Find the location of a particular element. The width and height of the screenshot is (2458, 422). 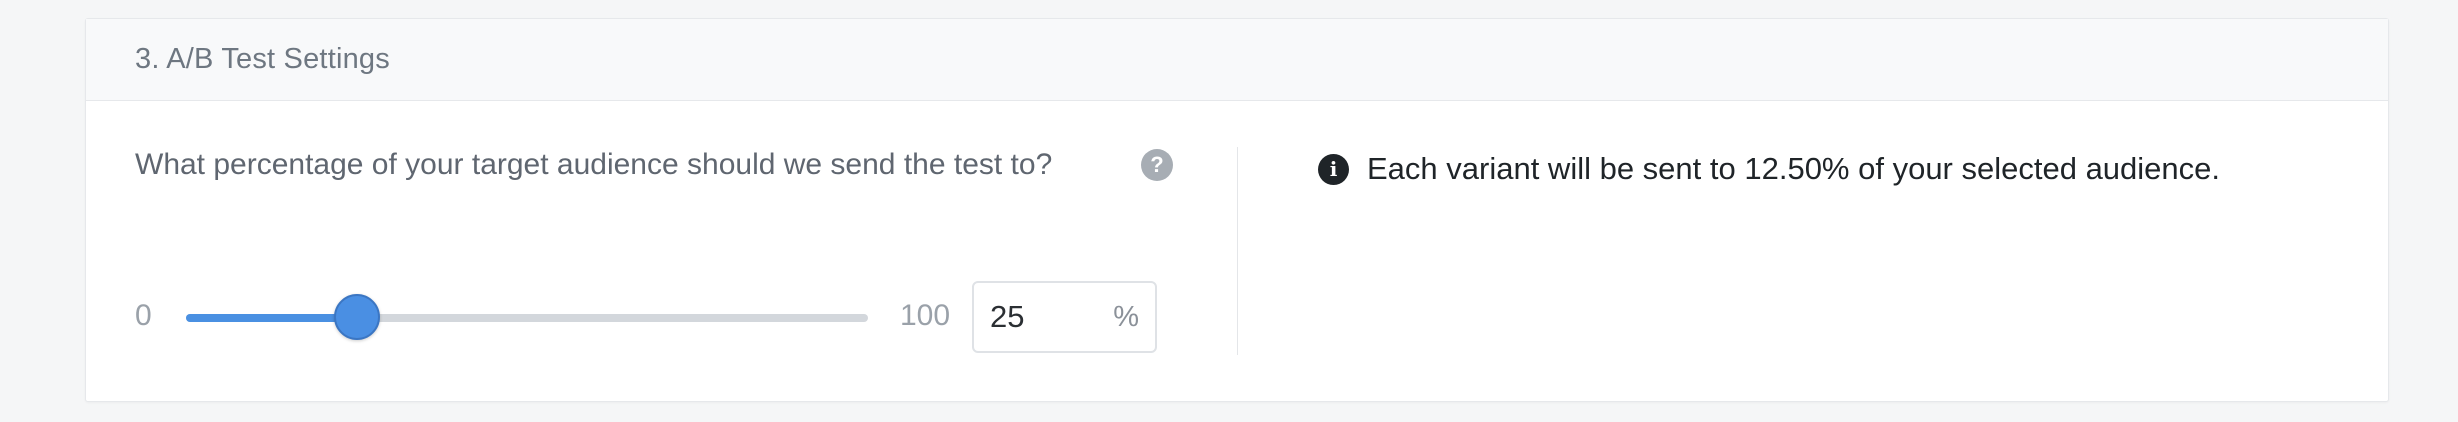

question-circle-icon: ? is located at coordinates (1157, 165).